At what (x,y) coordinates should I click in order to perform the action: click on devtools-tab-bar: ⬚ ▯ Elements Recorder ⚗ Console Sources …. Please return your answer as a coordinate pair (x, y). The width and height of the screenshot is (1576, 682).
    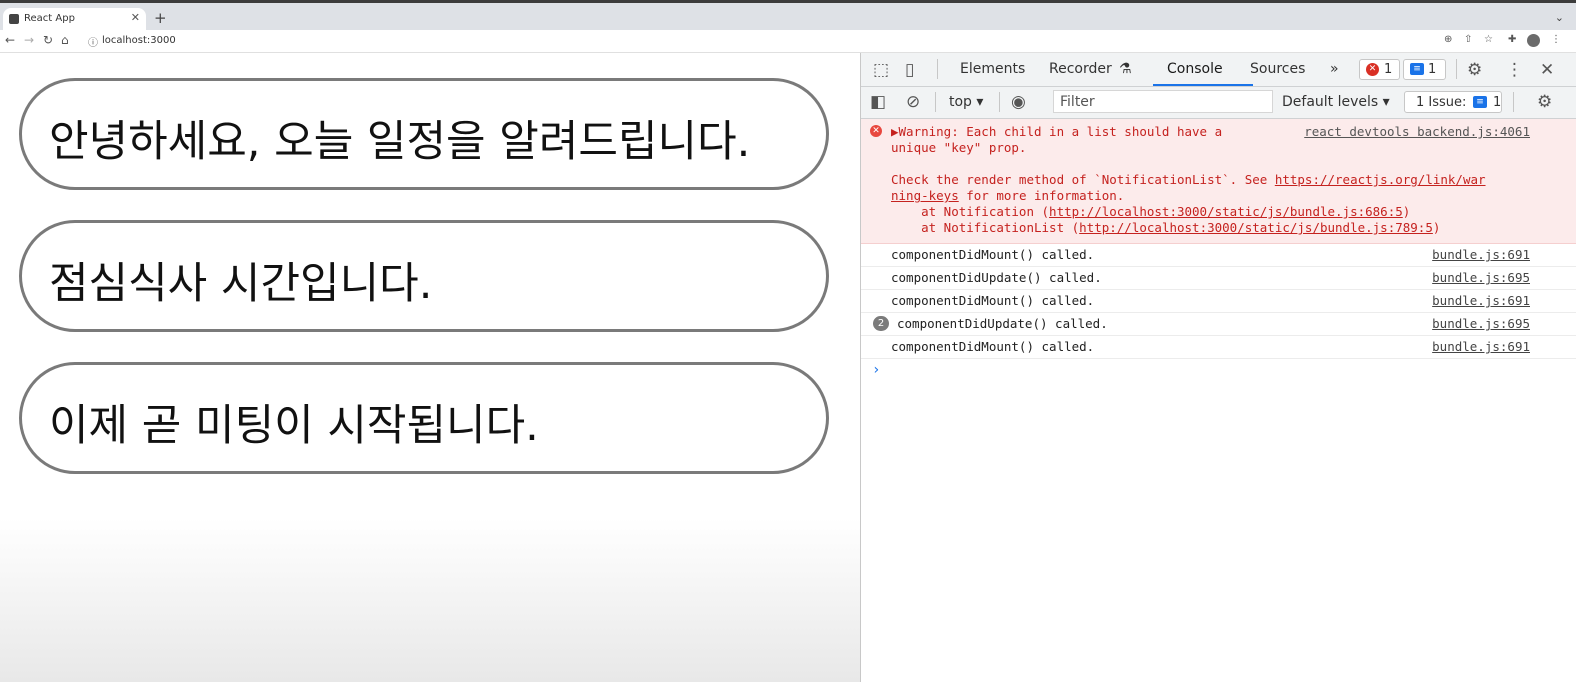
    Looking at the image, I should click on (1218, 70).